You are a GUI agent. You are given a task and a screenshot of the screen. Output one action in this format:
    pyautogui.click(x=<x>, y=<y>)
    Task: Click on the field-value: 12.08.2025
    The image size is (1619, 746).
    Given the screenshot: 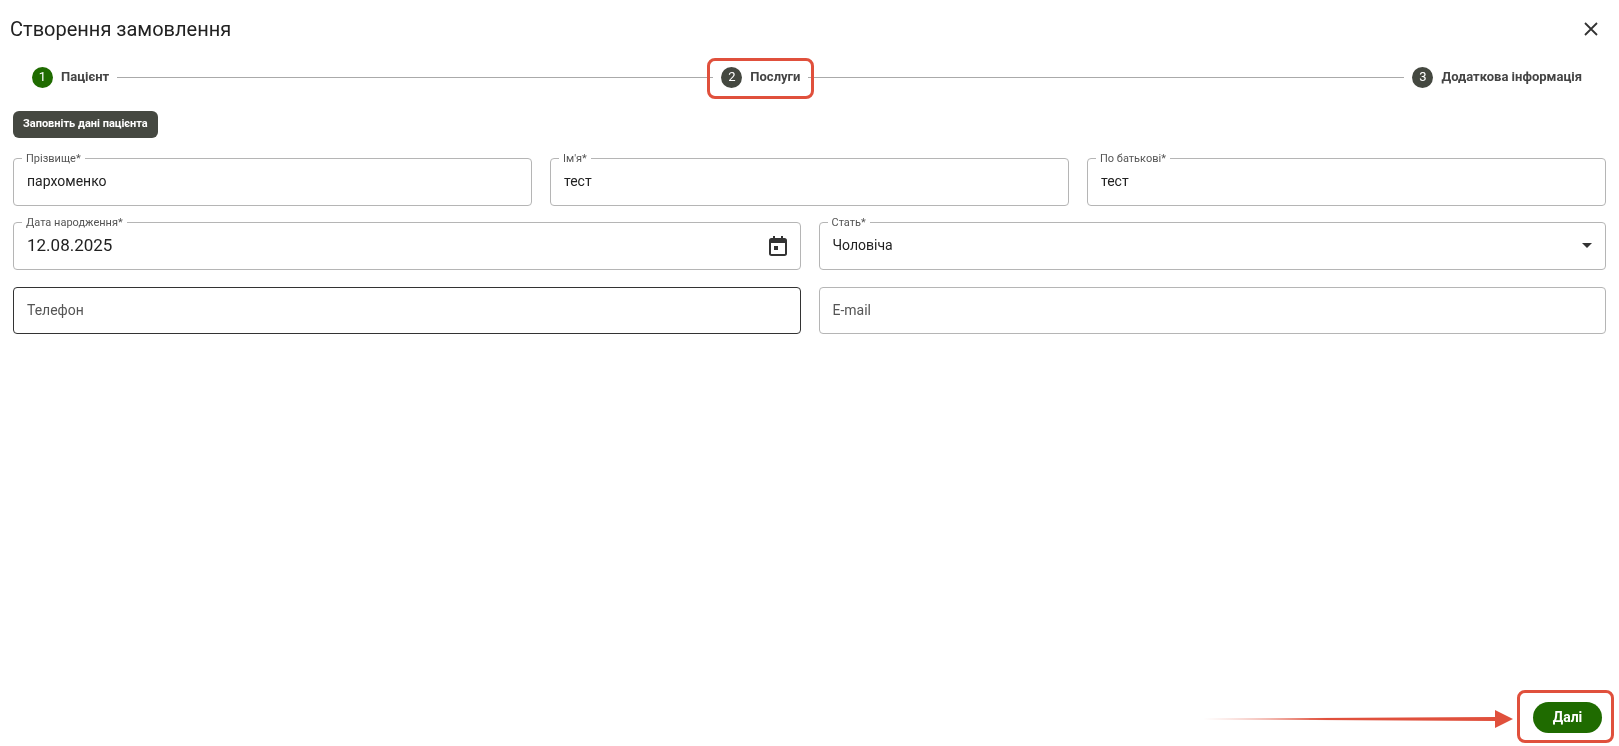 What is the action you would take?
    pyautogui.click(x=70, y=245)
    